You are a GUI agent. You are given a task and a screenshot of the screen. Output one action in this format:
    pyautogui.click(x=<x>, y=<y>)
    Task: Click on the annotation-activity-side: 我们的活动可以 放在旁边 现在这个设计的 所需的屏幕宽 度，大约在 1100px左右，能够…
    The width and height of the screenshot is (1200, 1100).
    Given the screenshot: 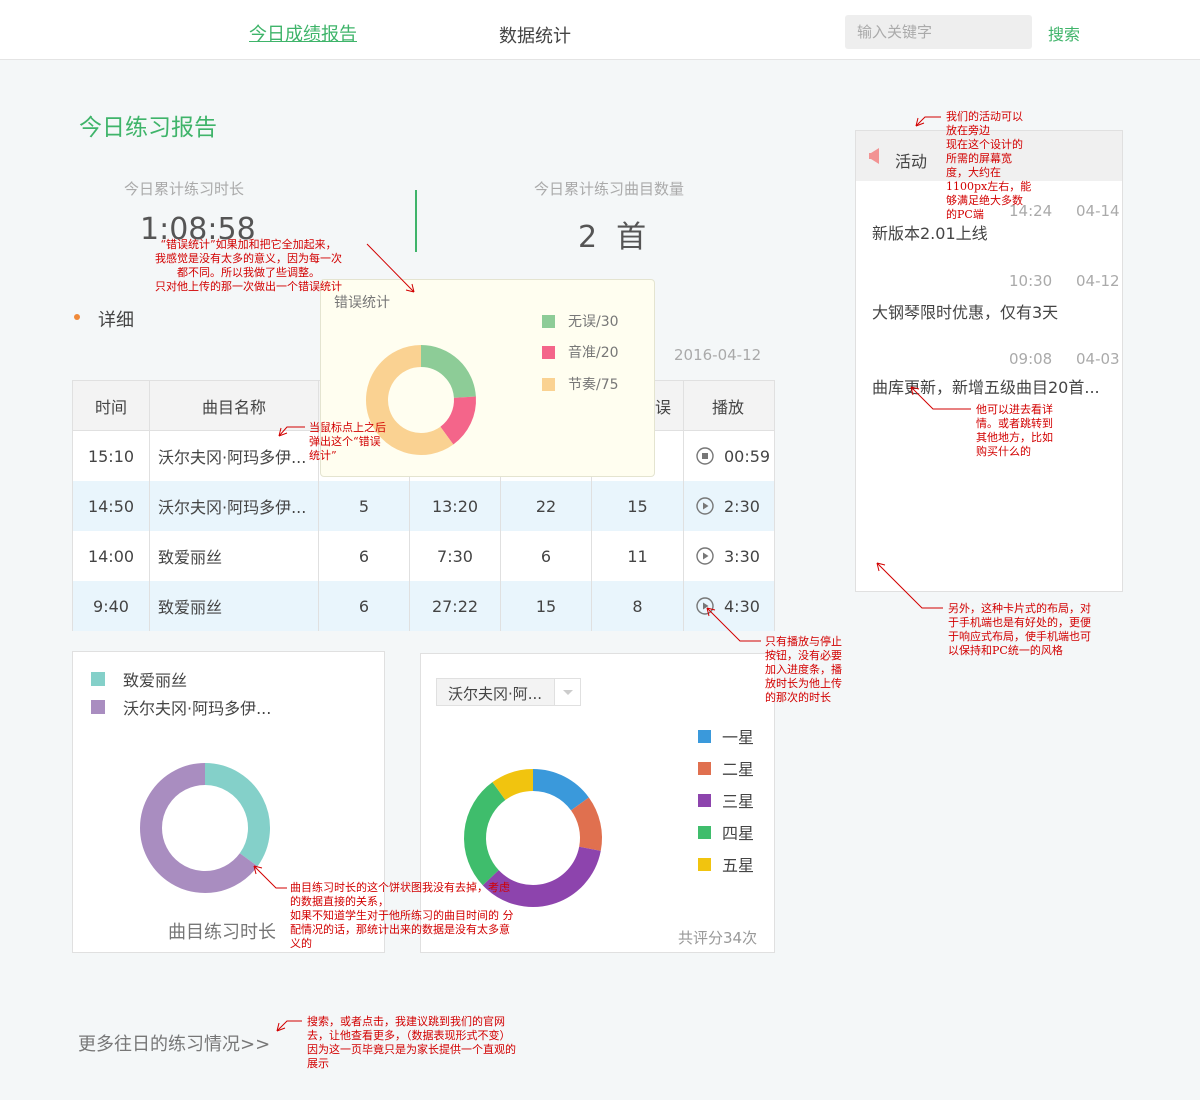 What is the action you would take?
    pyautogui.click(x=989, y=165)
    